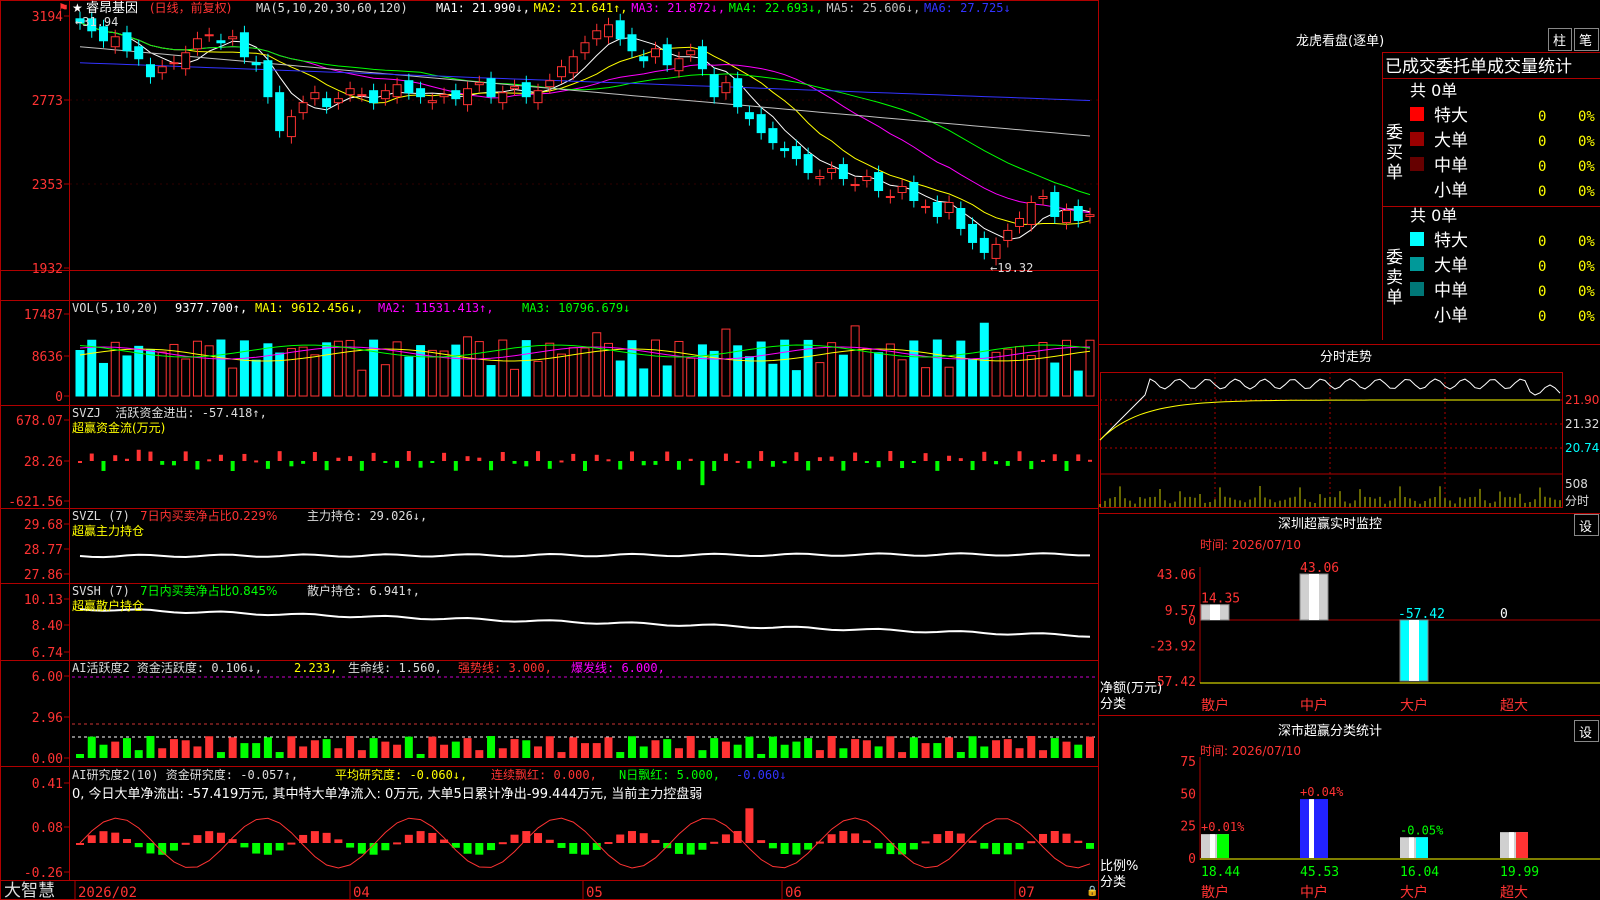 This screenshot has height=900, width=1600. Describe the element at coordinates (585, 623) in the screenshot. I see `svsh-line` at that location.